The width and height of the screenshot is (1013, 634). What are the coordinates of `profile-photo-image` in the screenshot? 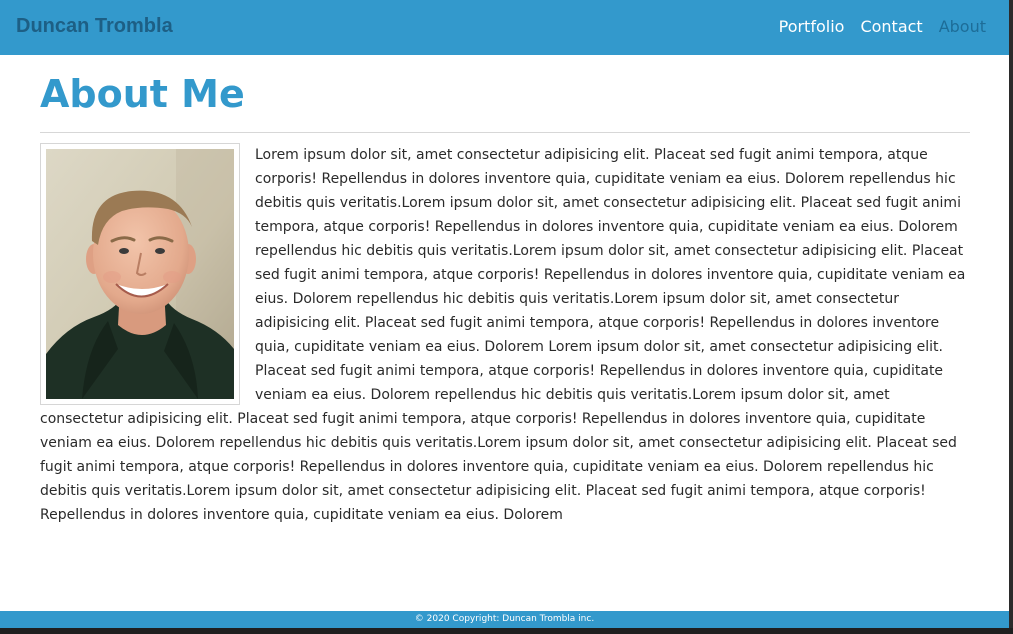 It's located at (140, 274).